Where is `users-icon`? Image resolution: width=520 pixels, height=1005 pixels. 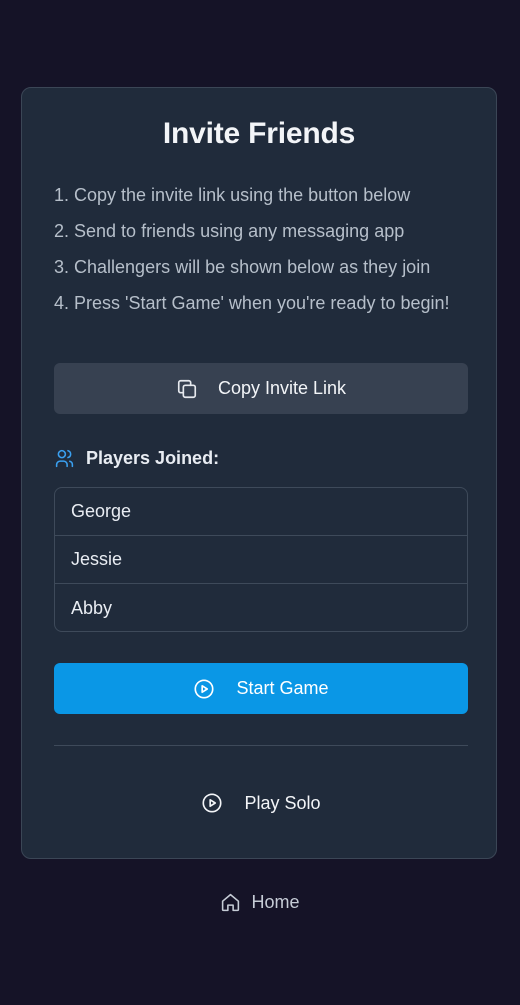 users-icon is located at coordinates (64, 458).